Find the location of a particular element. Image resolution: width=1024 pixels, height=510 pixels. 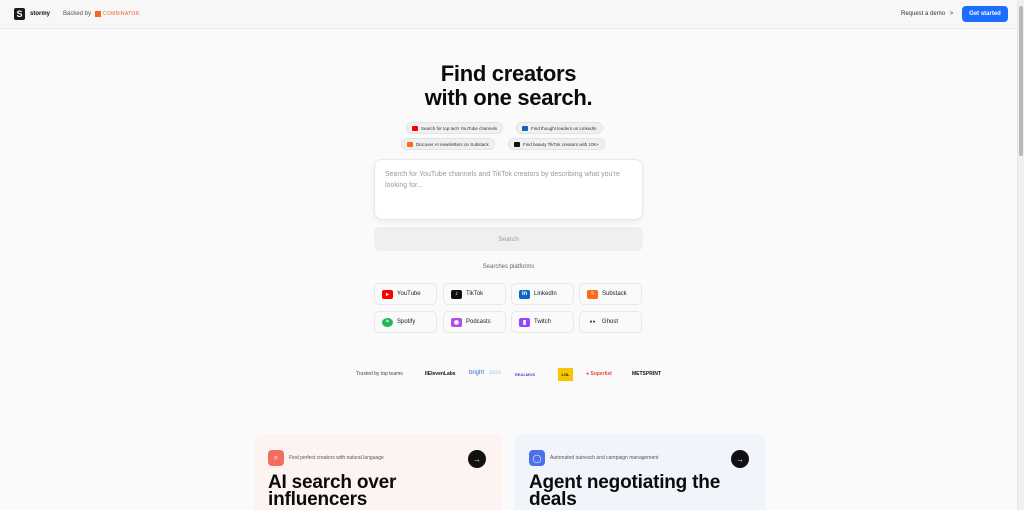

hero-title-line-1: Find creators is located at coordinates (508, 73).